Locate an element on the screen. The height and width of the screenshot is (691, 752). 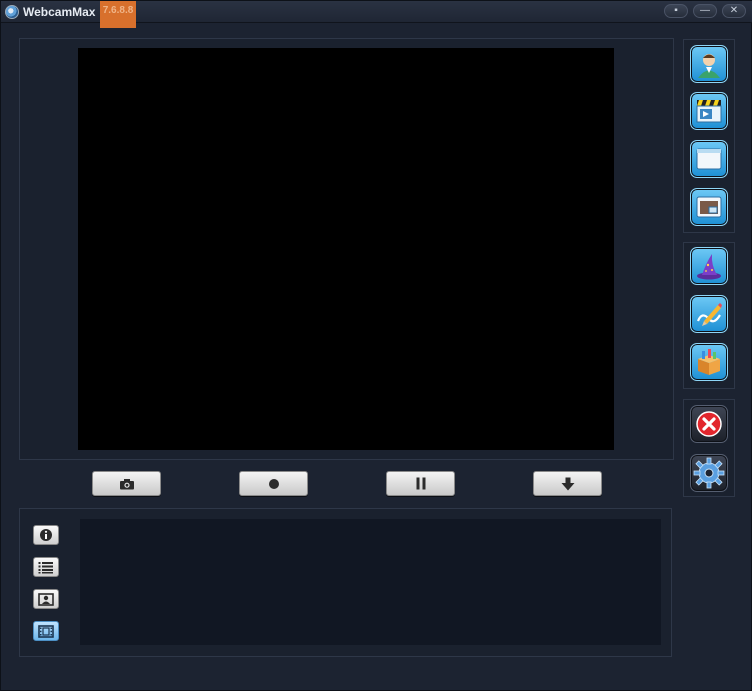
webcam-app-icon is located at coordinates (12, 12).